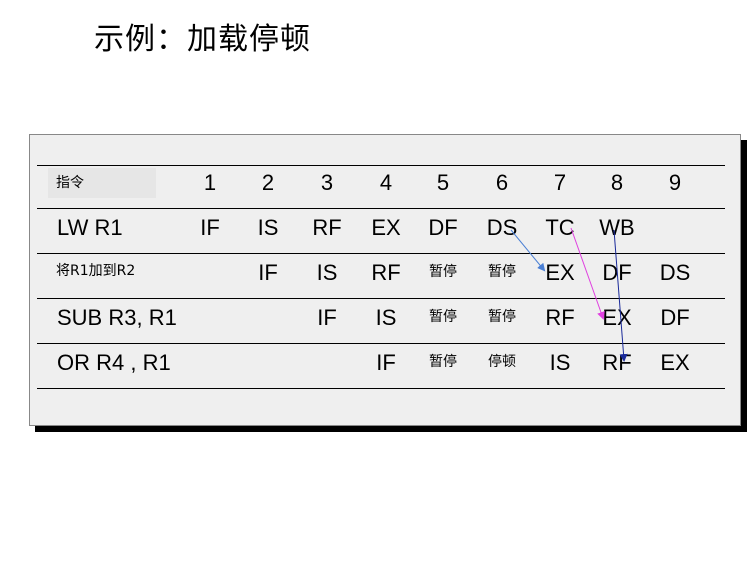 This screenshot has height=567, width=755. Describe the element at coordinates (386, 317) in the screenshot. I see `stage-sub-c4: IS` at that location.